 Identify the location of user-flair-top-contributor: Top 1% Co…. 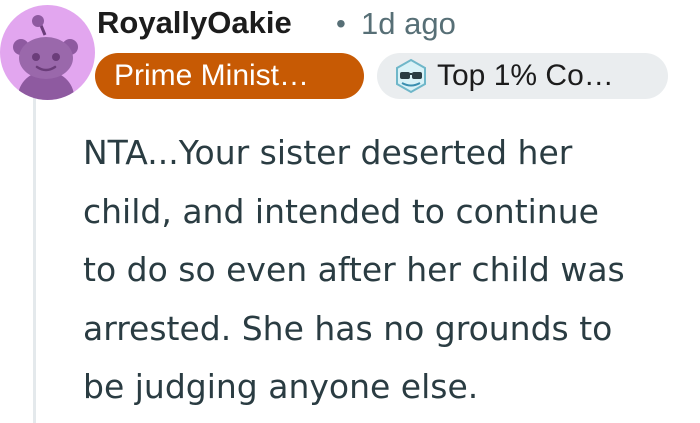
(522, 76).